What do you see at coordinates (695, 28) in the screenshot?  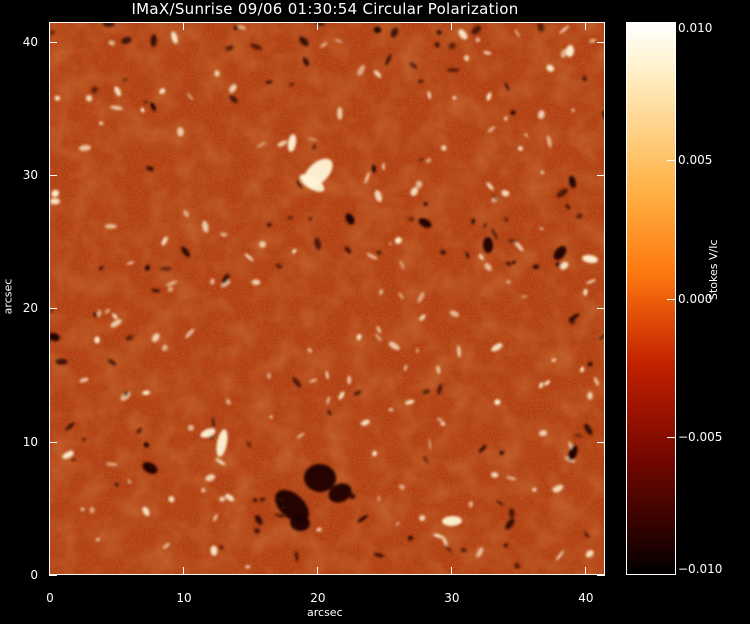 I see `colorbar-tick-label: 0.010` at bounding box center [695, 28].